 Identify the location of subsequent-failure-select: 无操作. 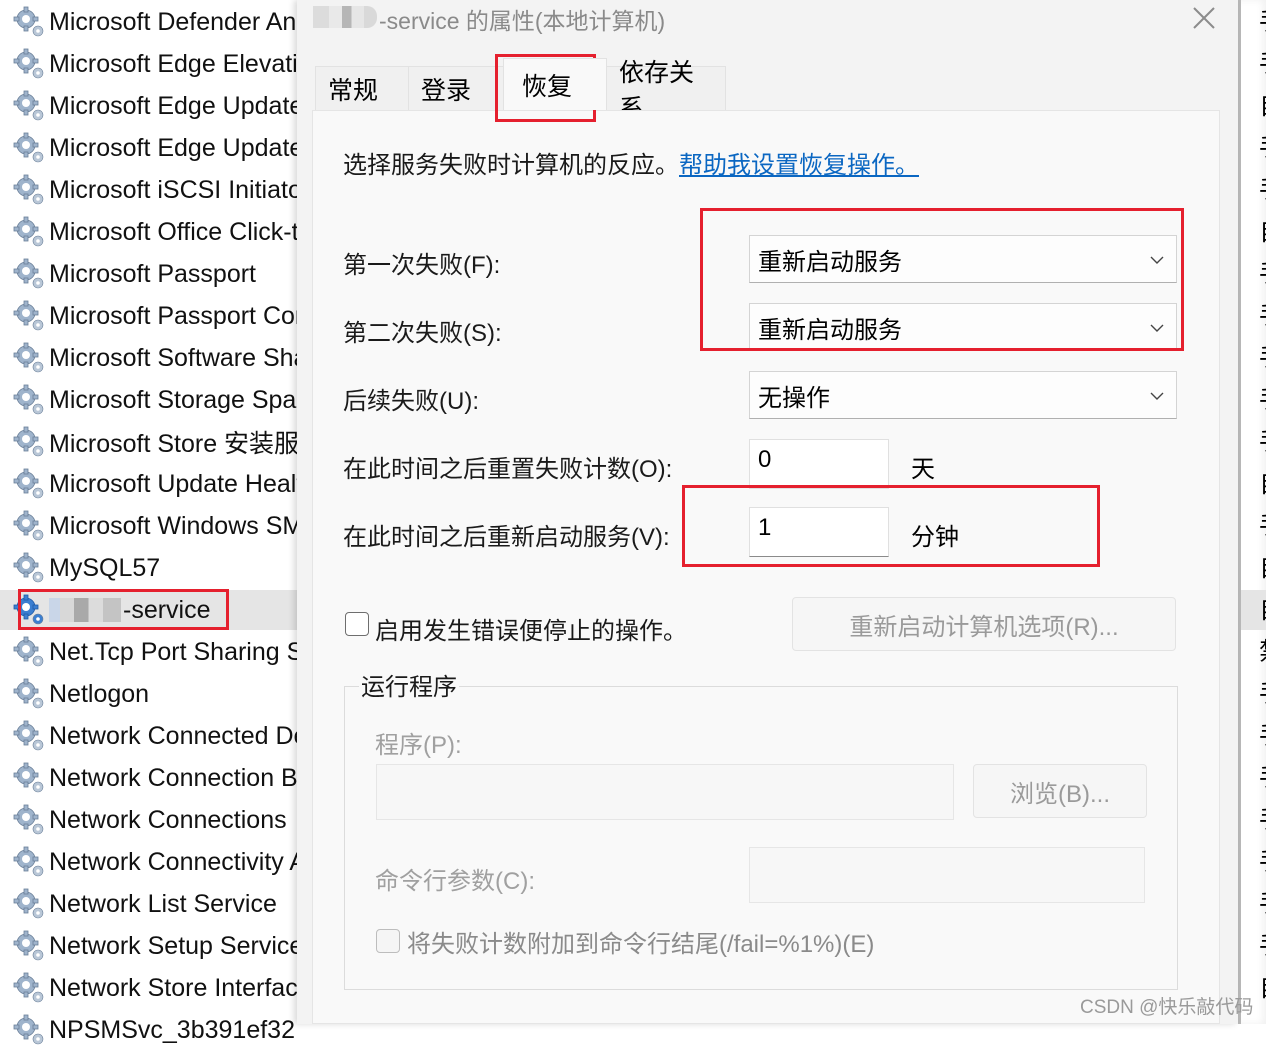
(963, 395).